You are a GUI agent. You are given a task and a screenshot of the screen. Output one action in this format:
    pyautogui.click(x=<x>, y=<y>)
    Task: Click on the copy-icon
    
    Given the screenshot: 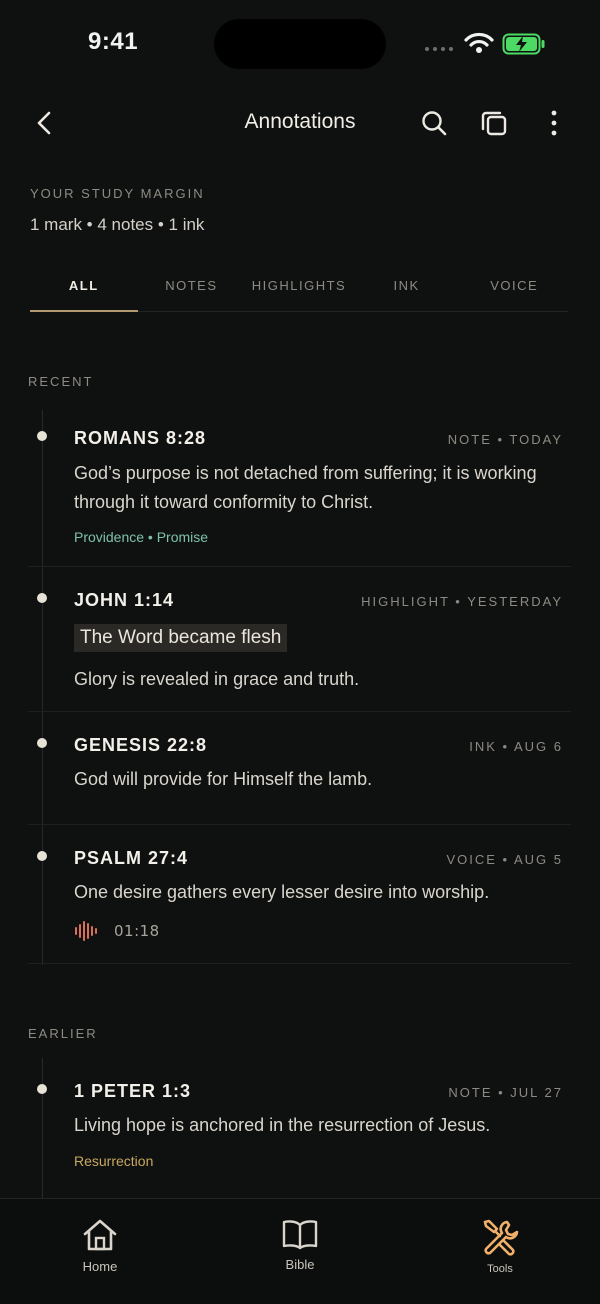 What is the action you would take?
    pyautogui.click(x=494, y=123)
    